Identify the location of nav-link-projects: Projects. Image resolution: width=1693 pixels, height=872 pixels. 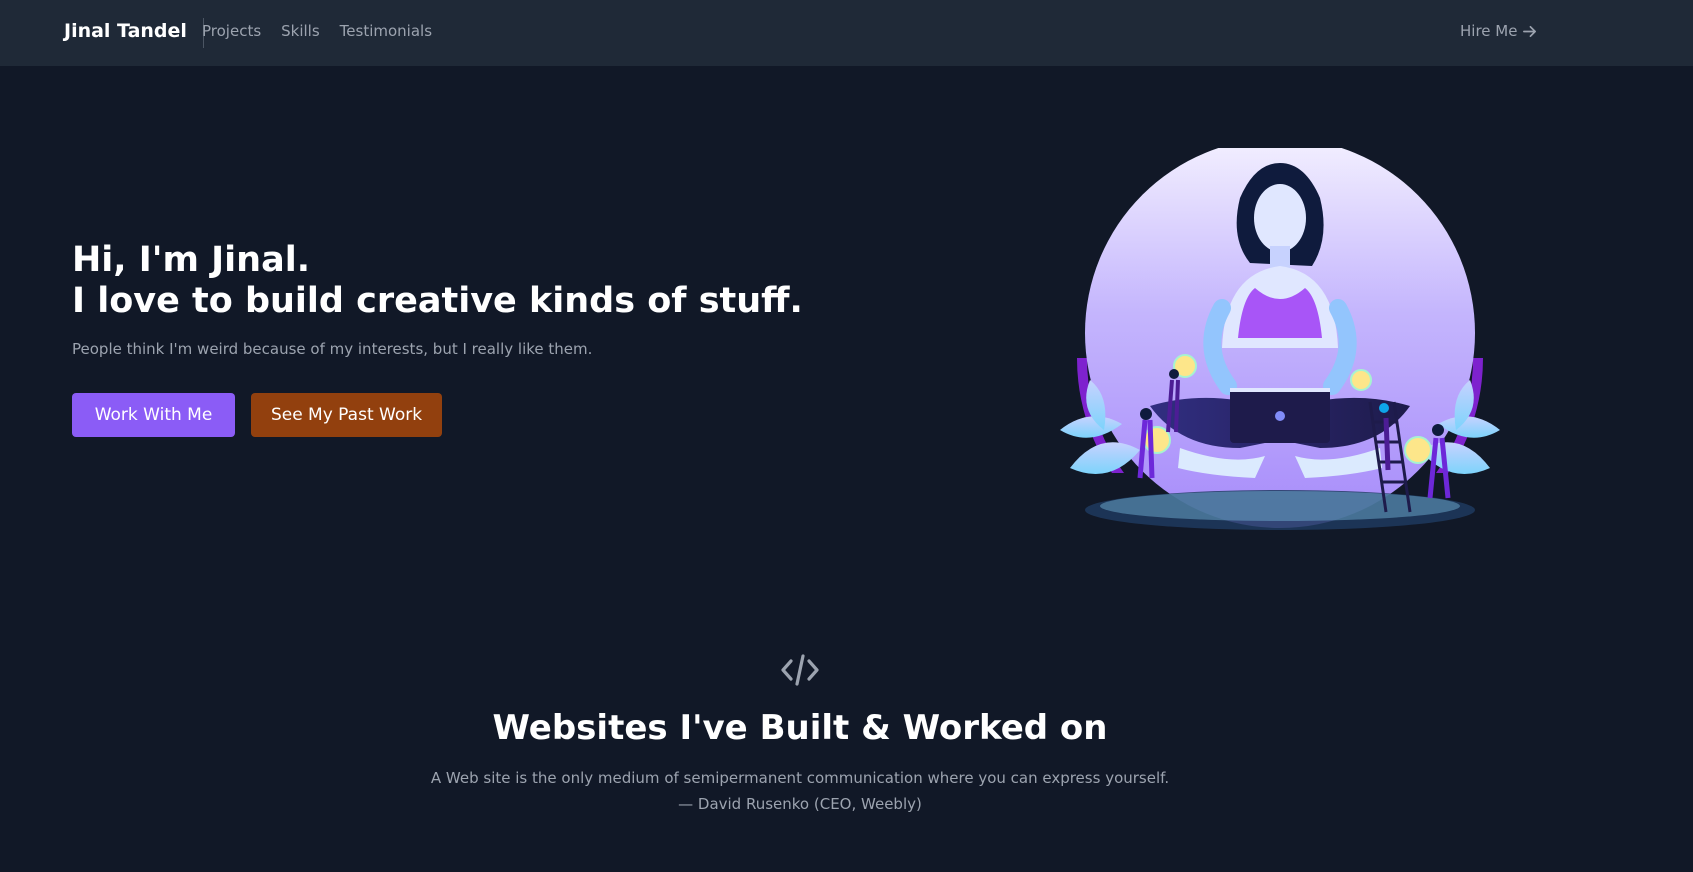
(231, 31).